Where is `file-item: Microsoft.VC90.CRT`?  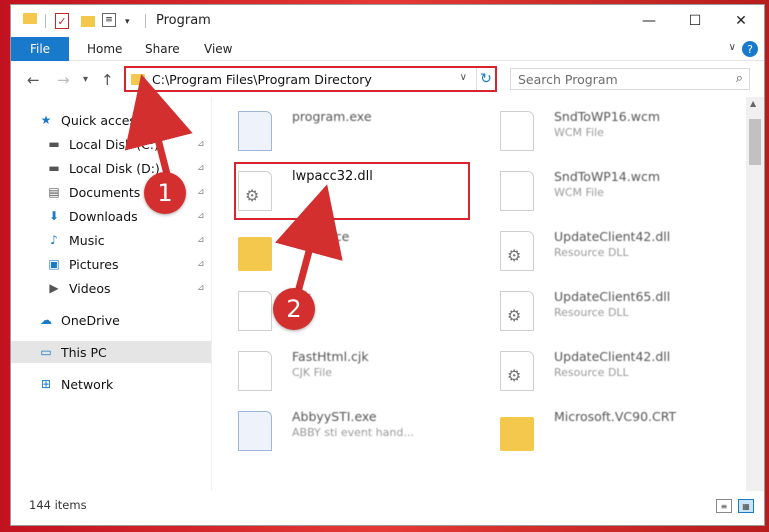 file-item: Microsoft.VC90.CRT is located at coordinates (593, 431).